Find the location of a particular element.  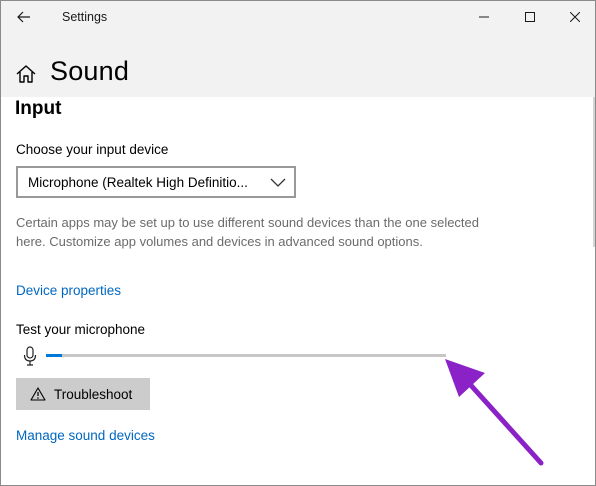

input-device-label: Choose your input device is located at coordinates (92, 149).